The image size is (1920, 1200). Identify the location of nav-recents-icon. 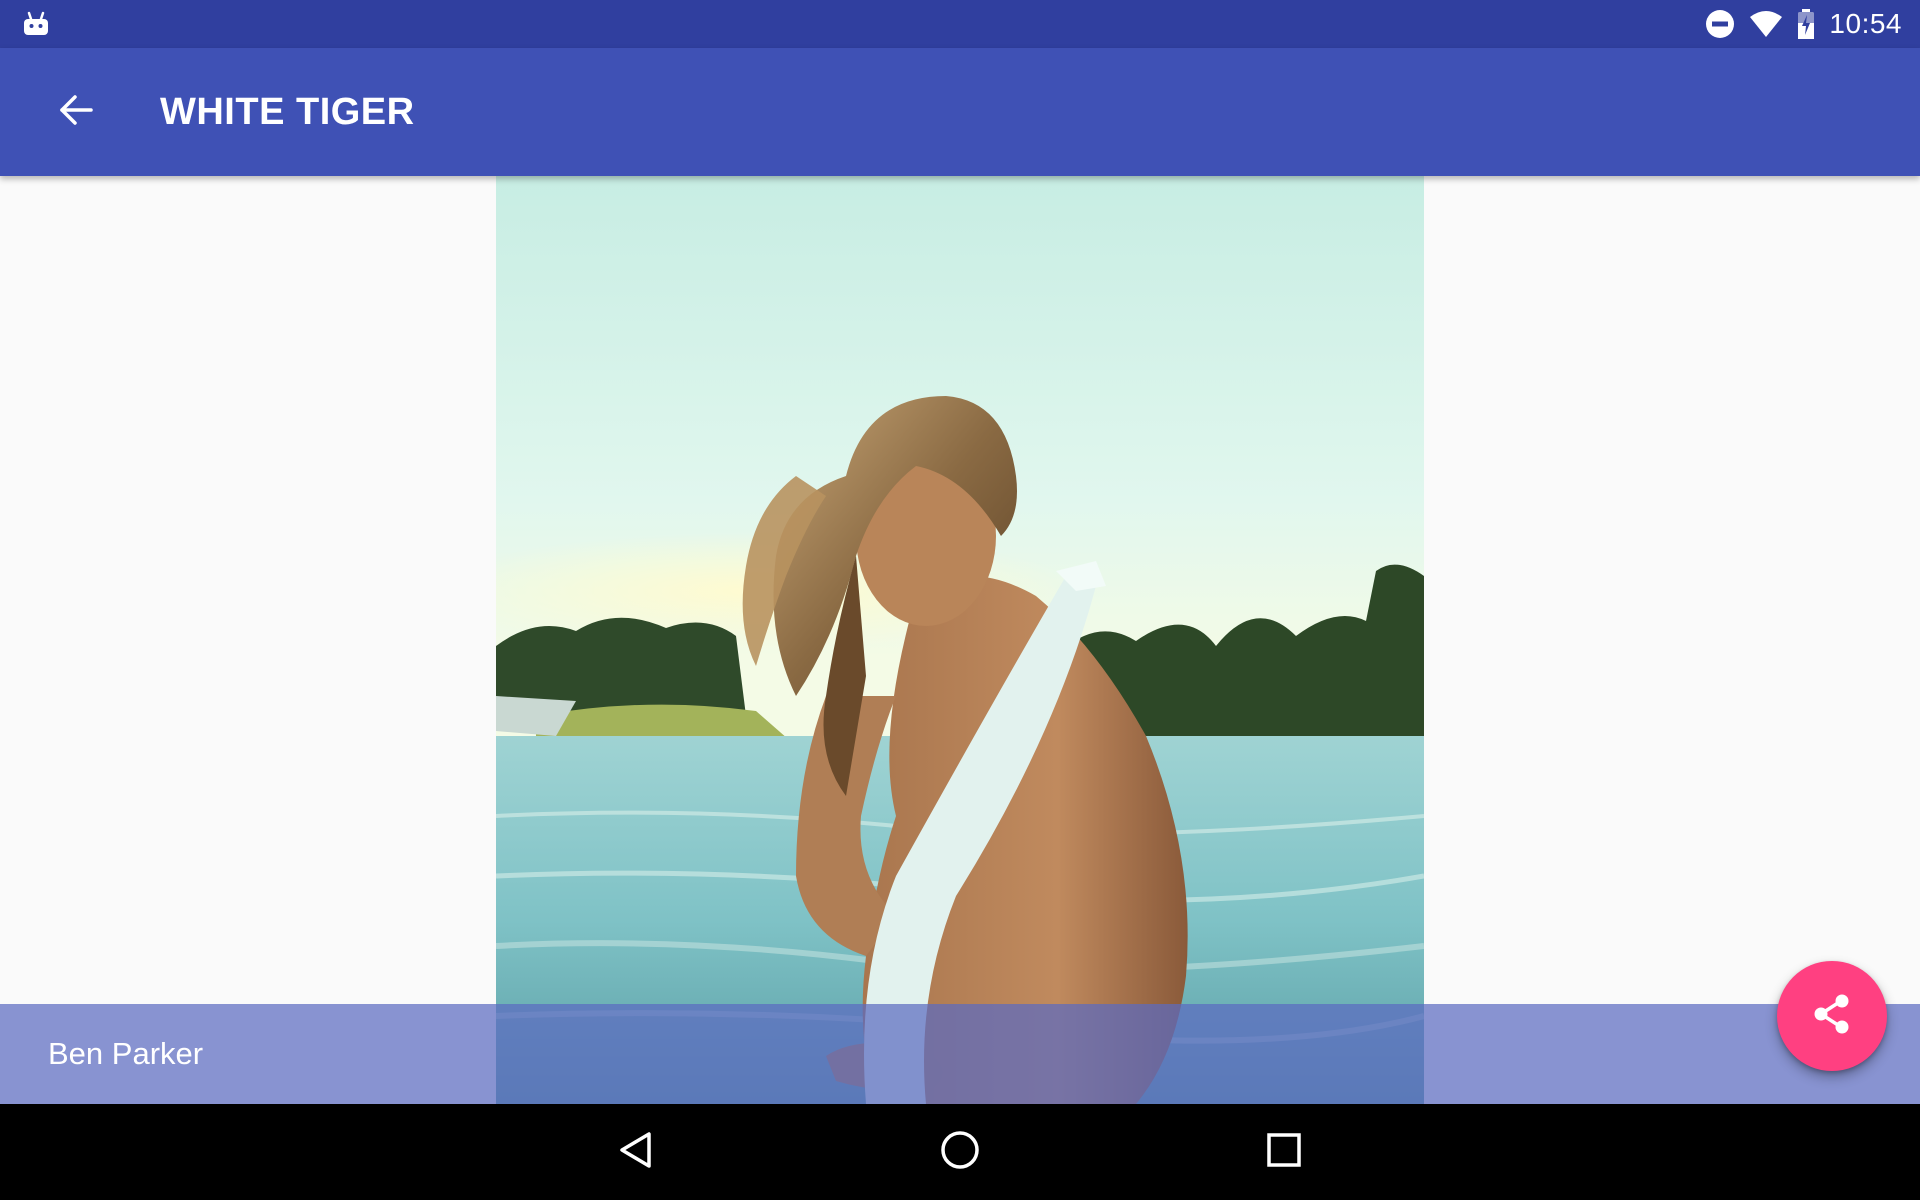
(1284, 1152).